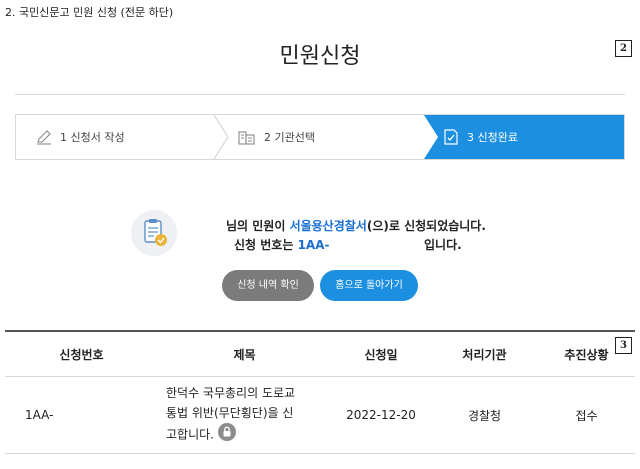  Describe the element at coordinates (226, 435) in the screenshot. I see `lock-icon` at that location.